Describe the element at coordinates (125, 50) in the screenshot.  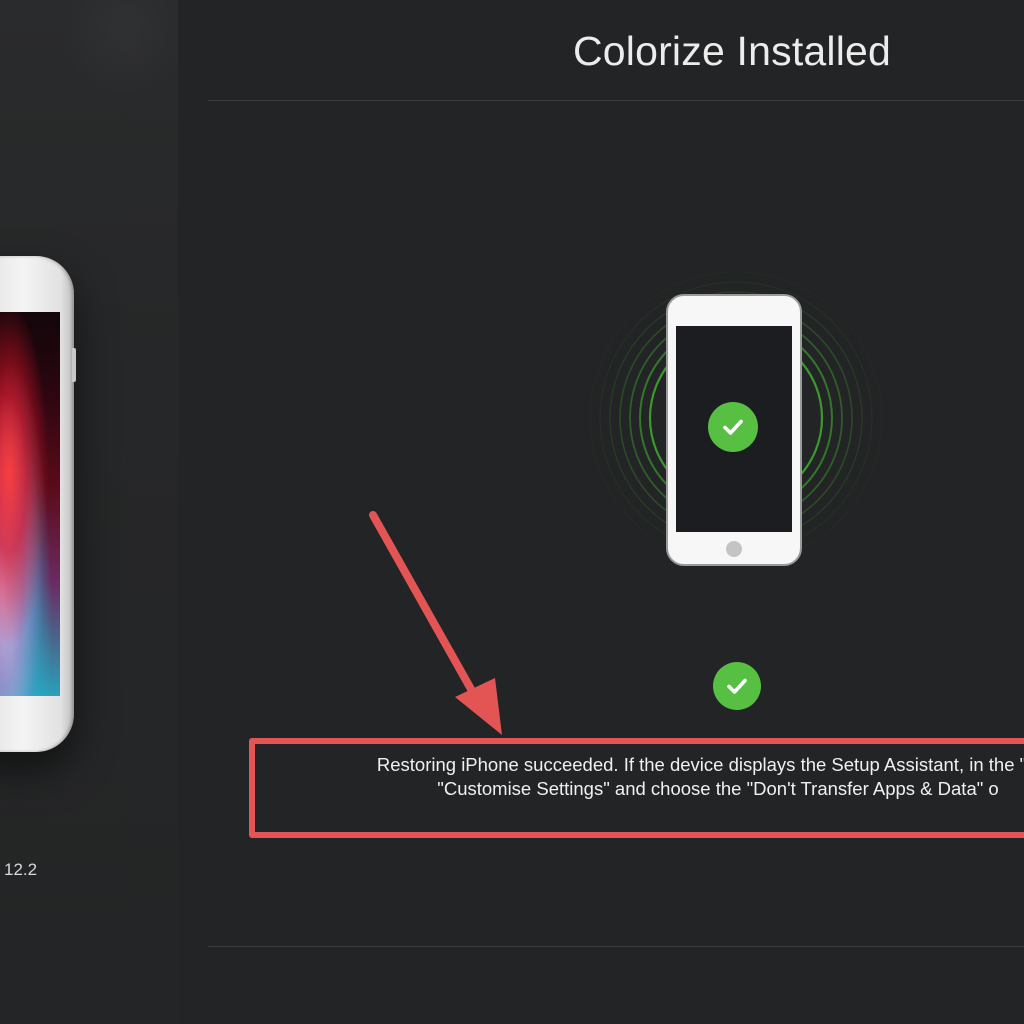
I see `sidebar-glow` at that location.